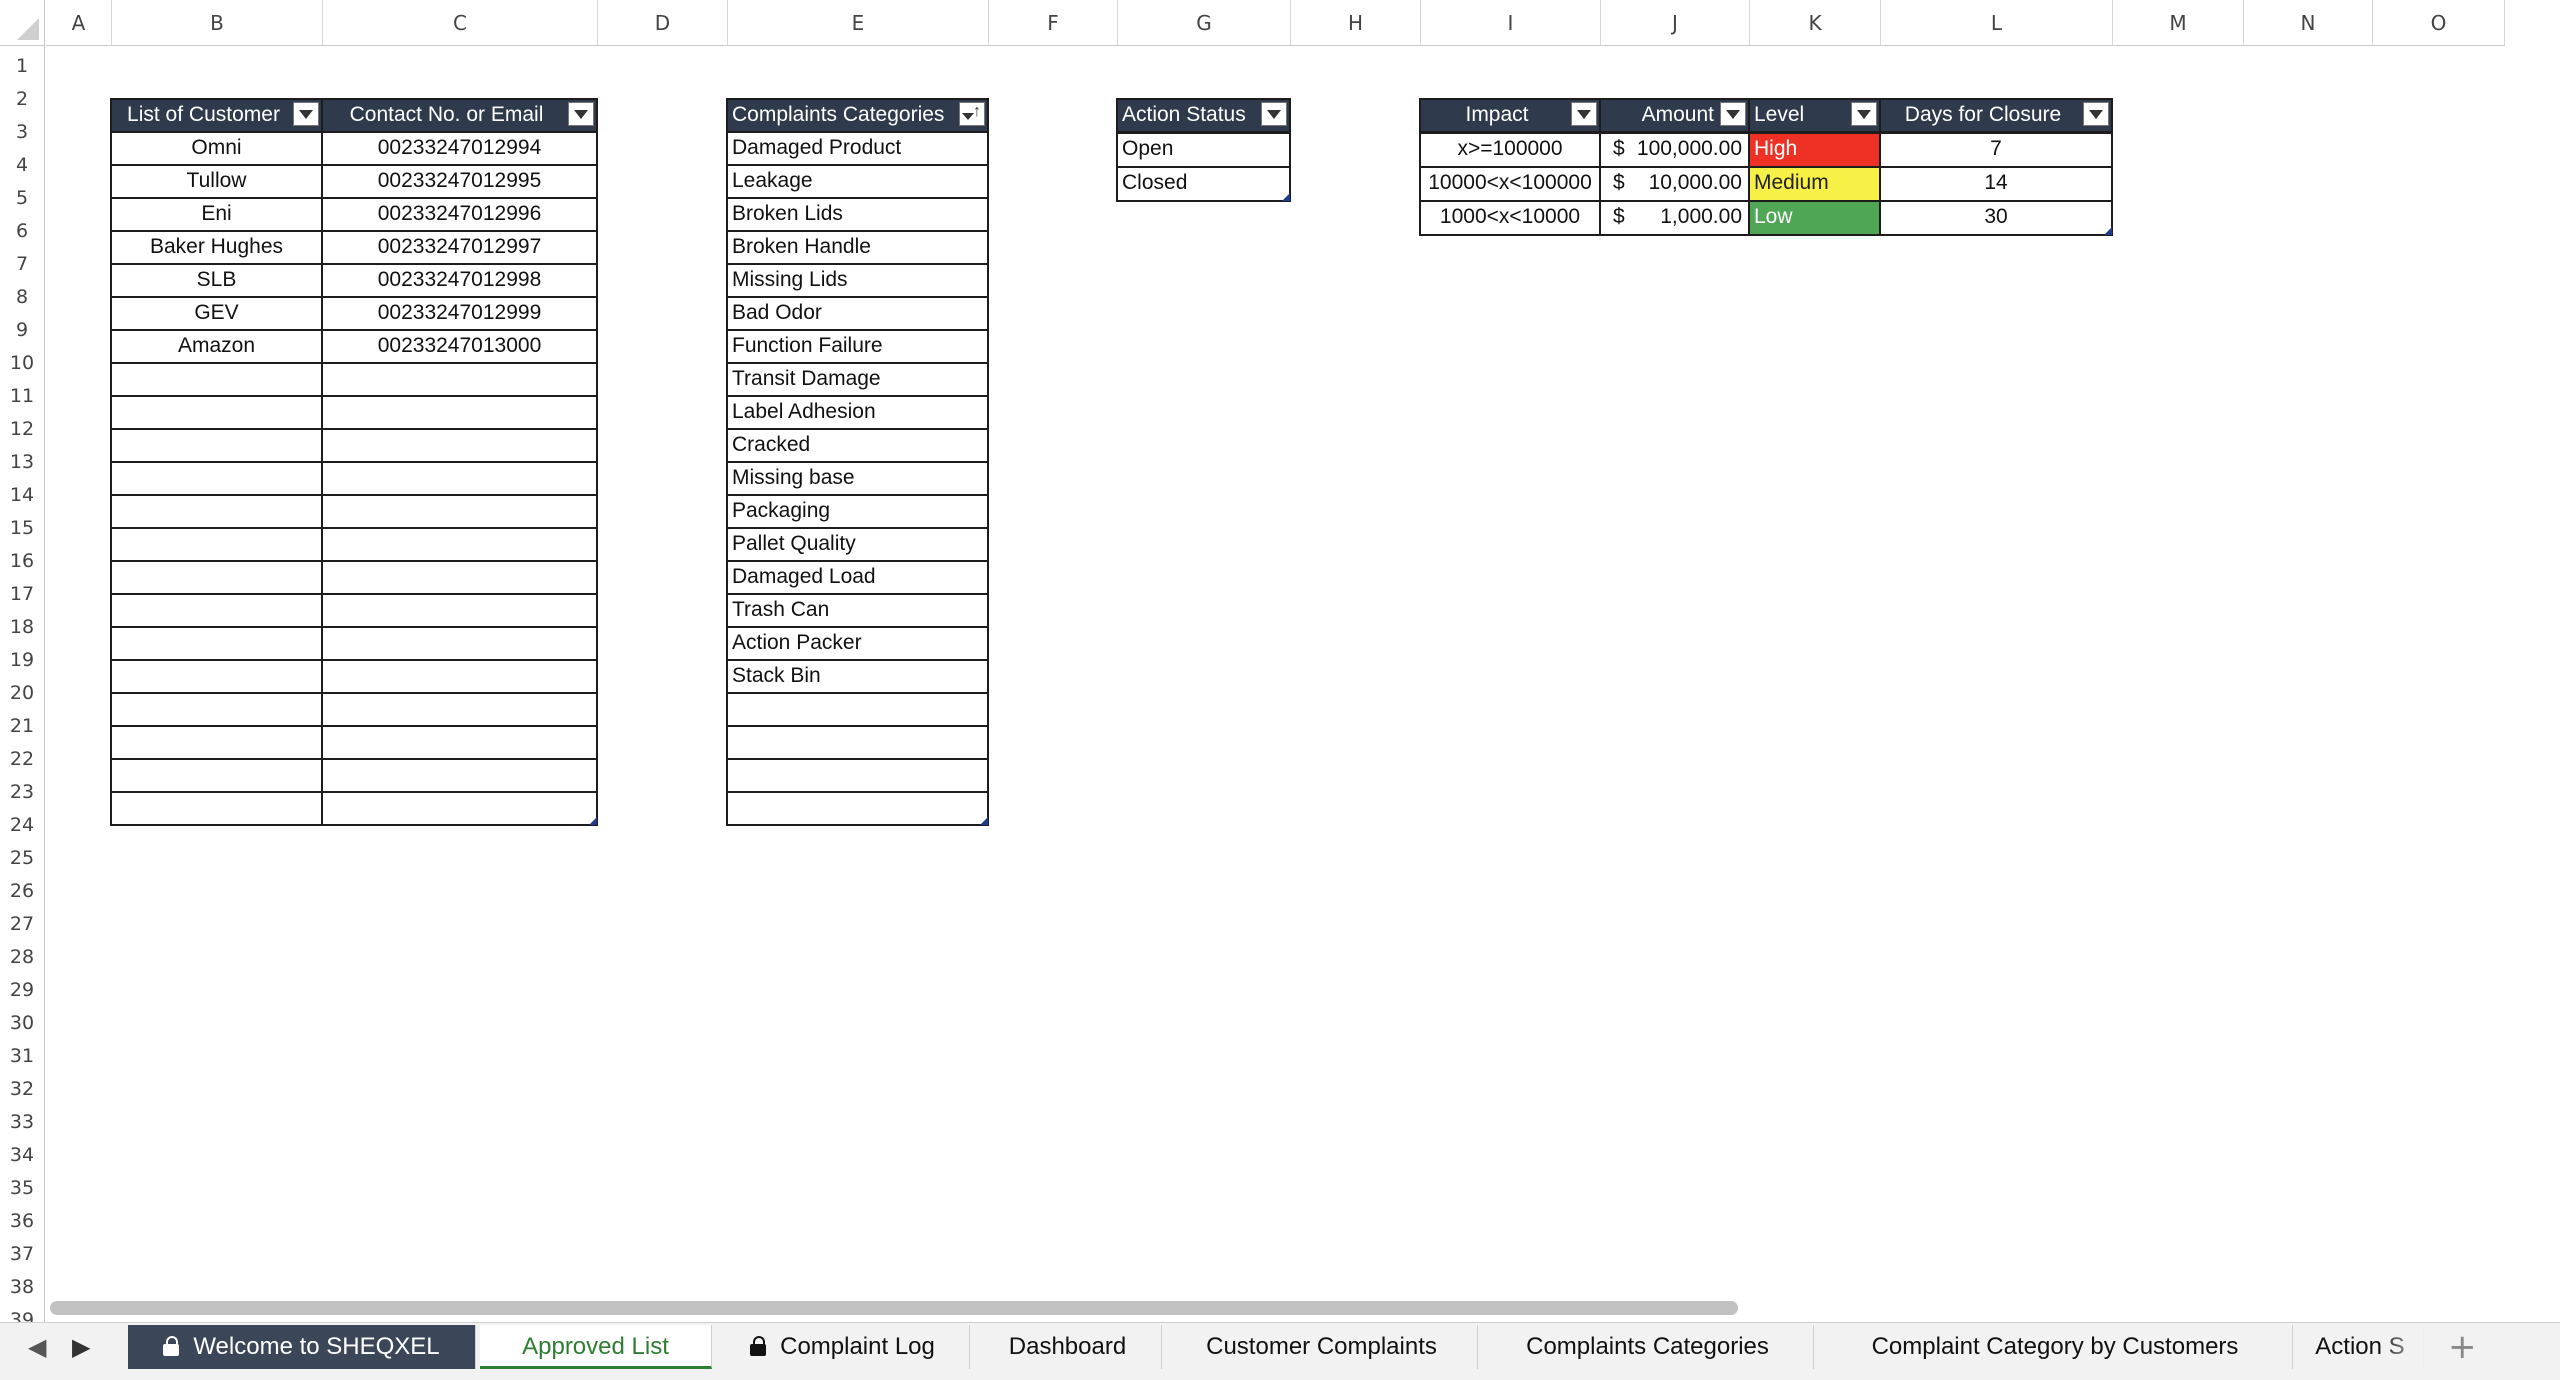 The width and height of the screenshot is (2560, 1380). Describe the element at coordinates (857, 214) in the screenshot. I see `category-cell: Broken Lids` at that location.